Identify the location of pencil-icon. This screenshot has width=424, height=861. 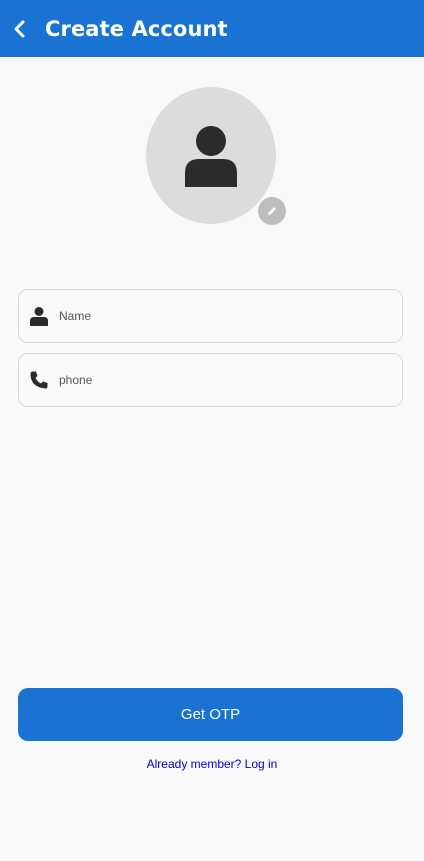
(272, 211).